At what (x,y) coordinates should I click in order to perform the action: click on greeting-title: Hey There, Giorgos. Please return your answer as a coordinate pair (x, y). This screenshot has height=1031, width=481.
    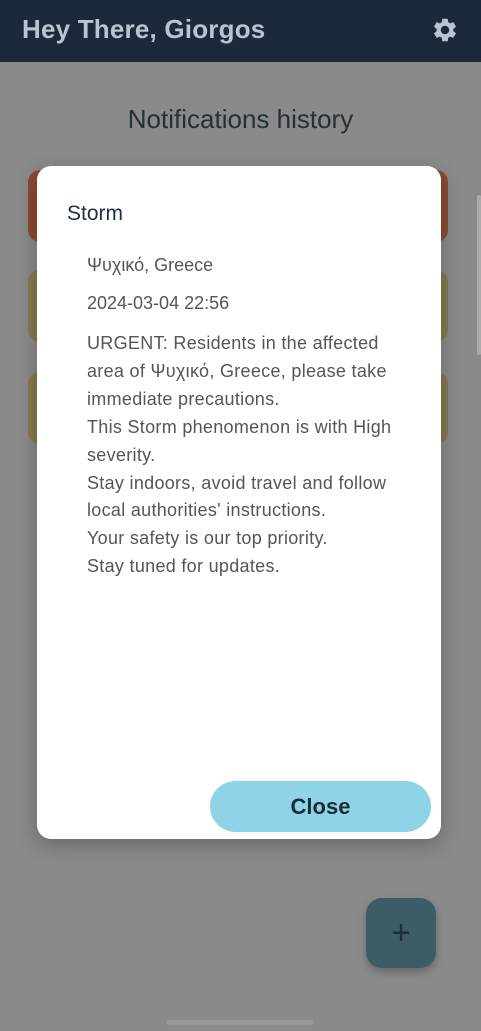
    Looking at the image, I should click on (144, 29).